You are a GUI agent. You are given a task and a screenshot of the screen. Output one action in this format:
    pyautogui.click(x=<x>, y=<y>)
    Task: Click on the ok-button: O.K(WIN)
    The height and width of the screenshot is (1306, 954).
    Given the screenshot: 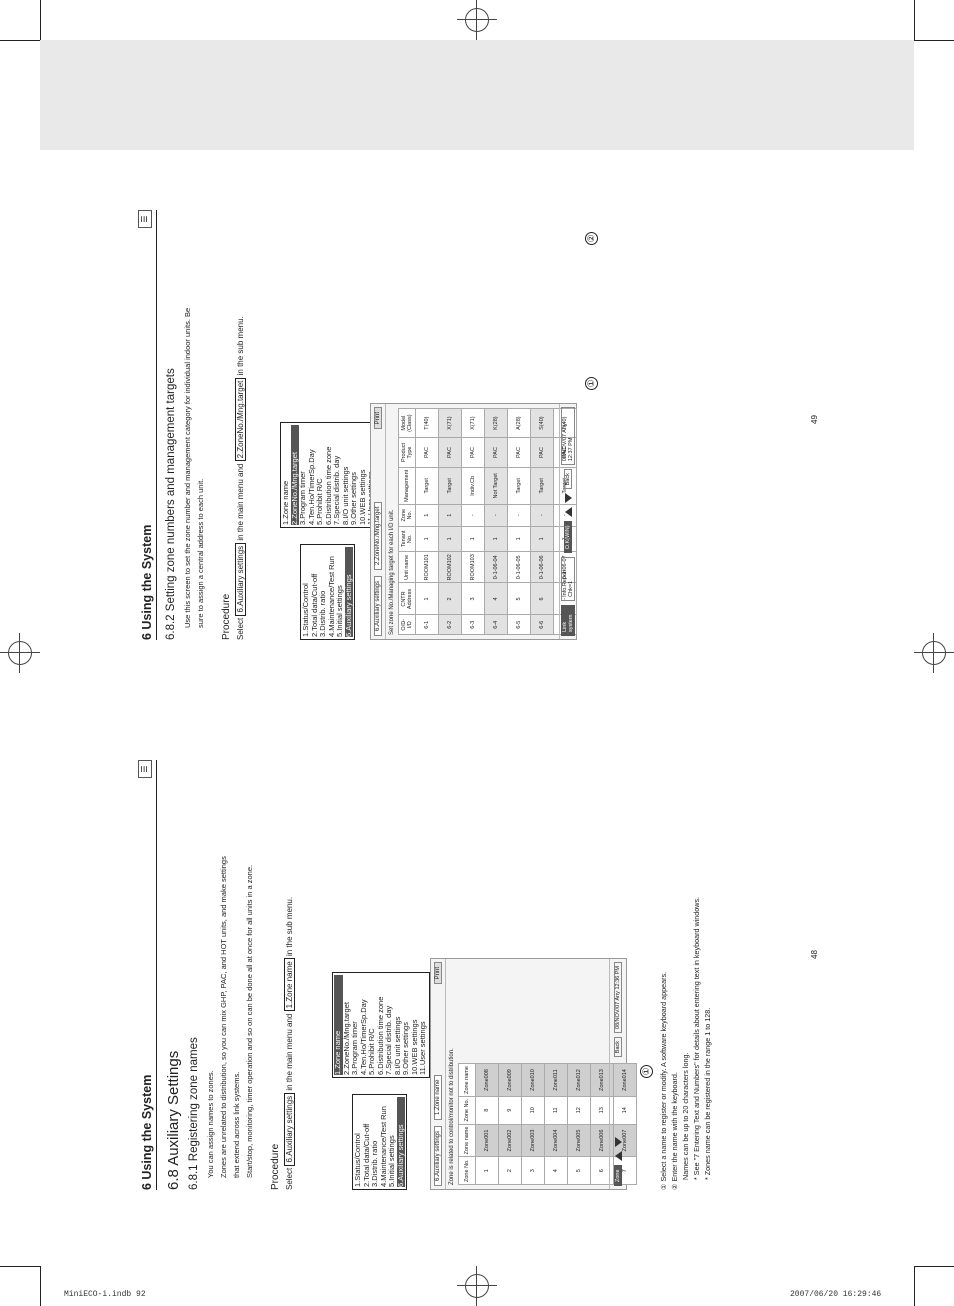 What is the action you would take?
    pyautogui.click(x=568, y=537)
    